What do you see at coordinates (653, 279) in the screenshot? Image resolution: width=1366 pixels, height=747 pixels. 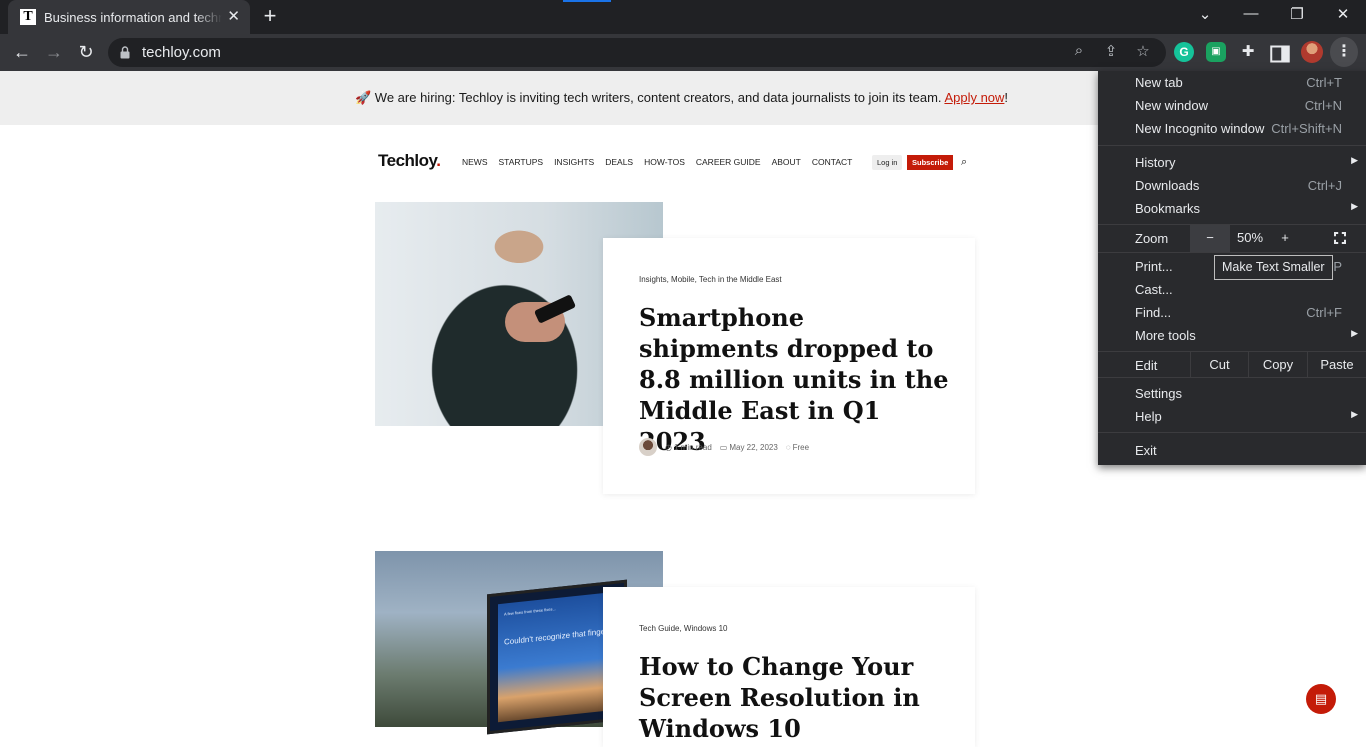 I see `category-tag: Insights` at bounding box center [653, 279].